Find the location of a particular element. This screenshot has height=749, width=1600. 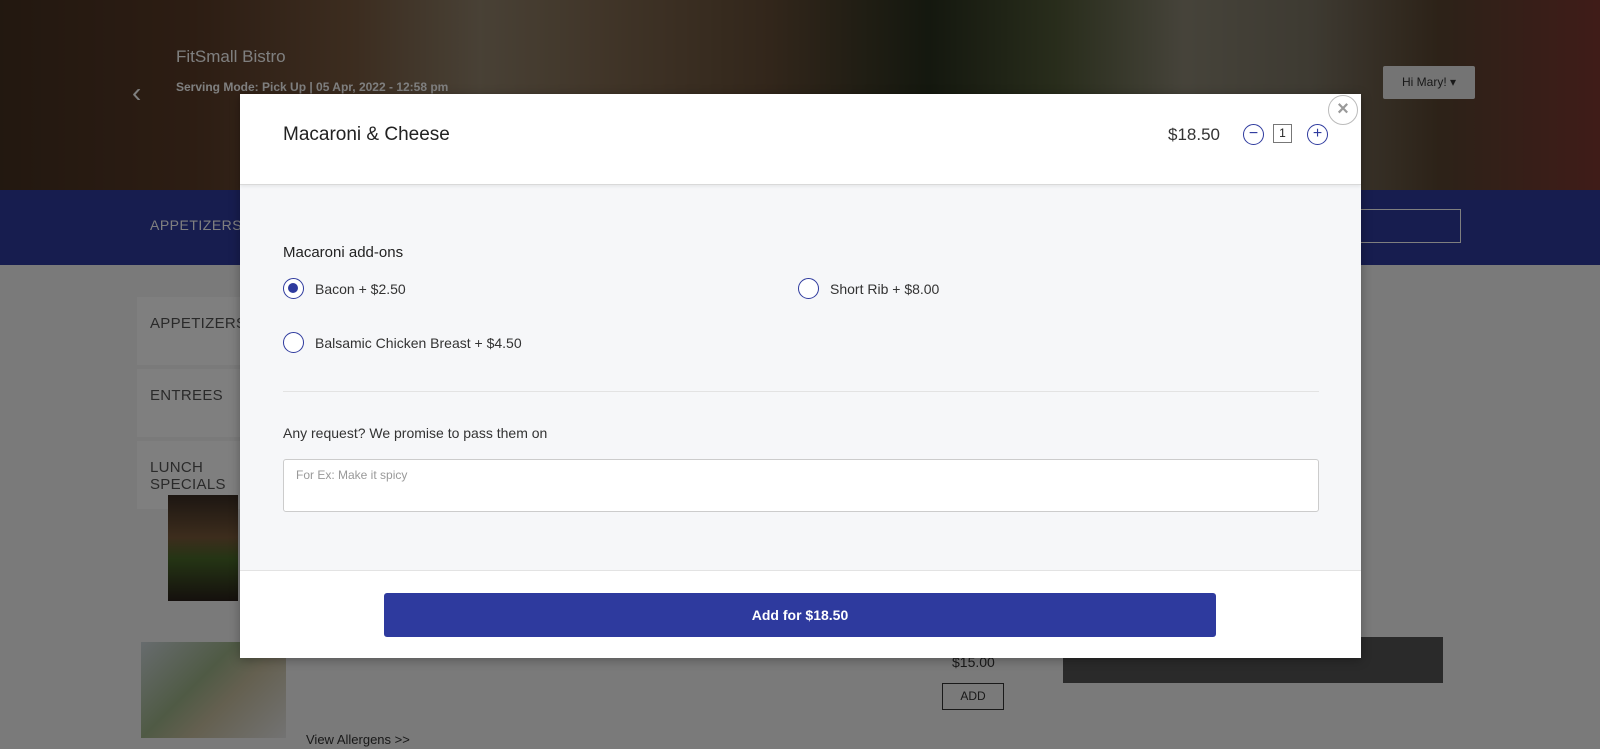

addon-option-short-rib: Short Rib + $8.00 is located at coordinates (868, 288).